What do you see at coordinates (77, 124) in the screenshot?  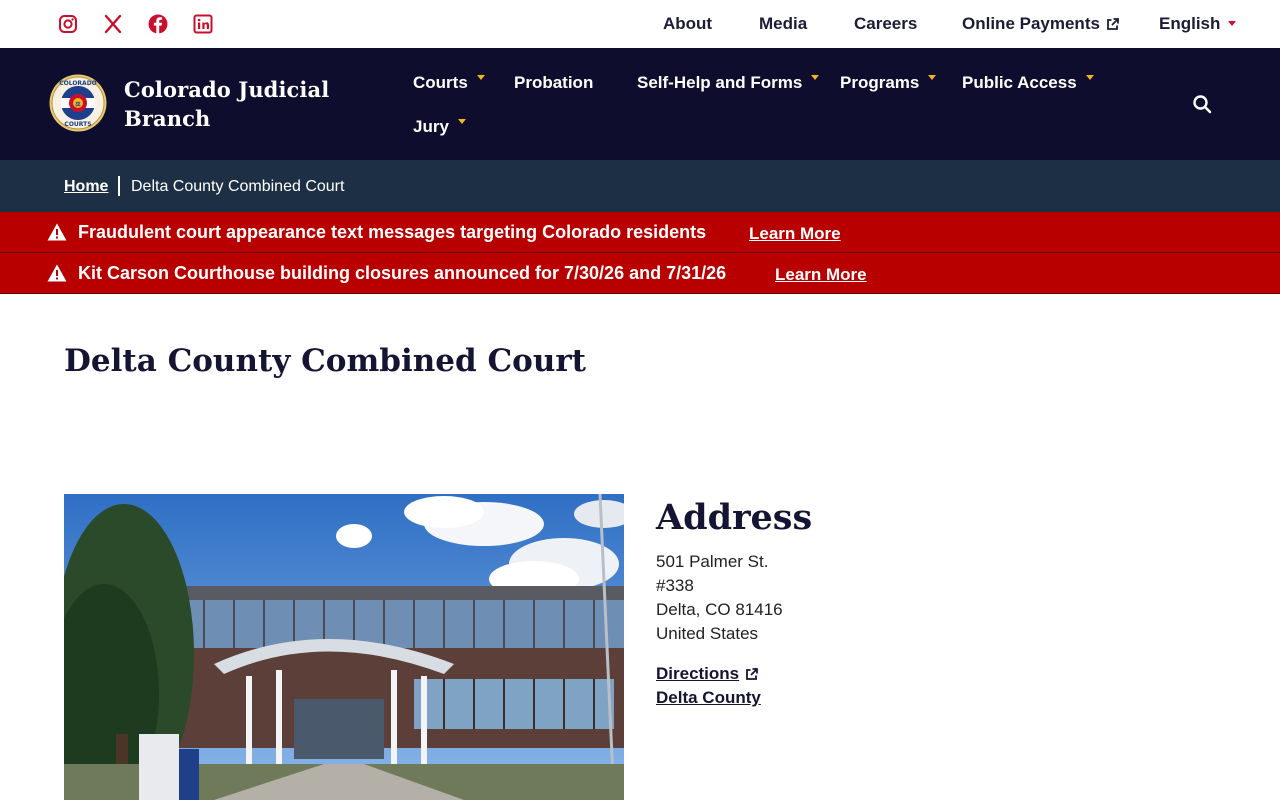 I see `seal-text-bottom: COURTS` at bounding box center [77, 124].